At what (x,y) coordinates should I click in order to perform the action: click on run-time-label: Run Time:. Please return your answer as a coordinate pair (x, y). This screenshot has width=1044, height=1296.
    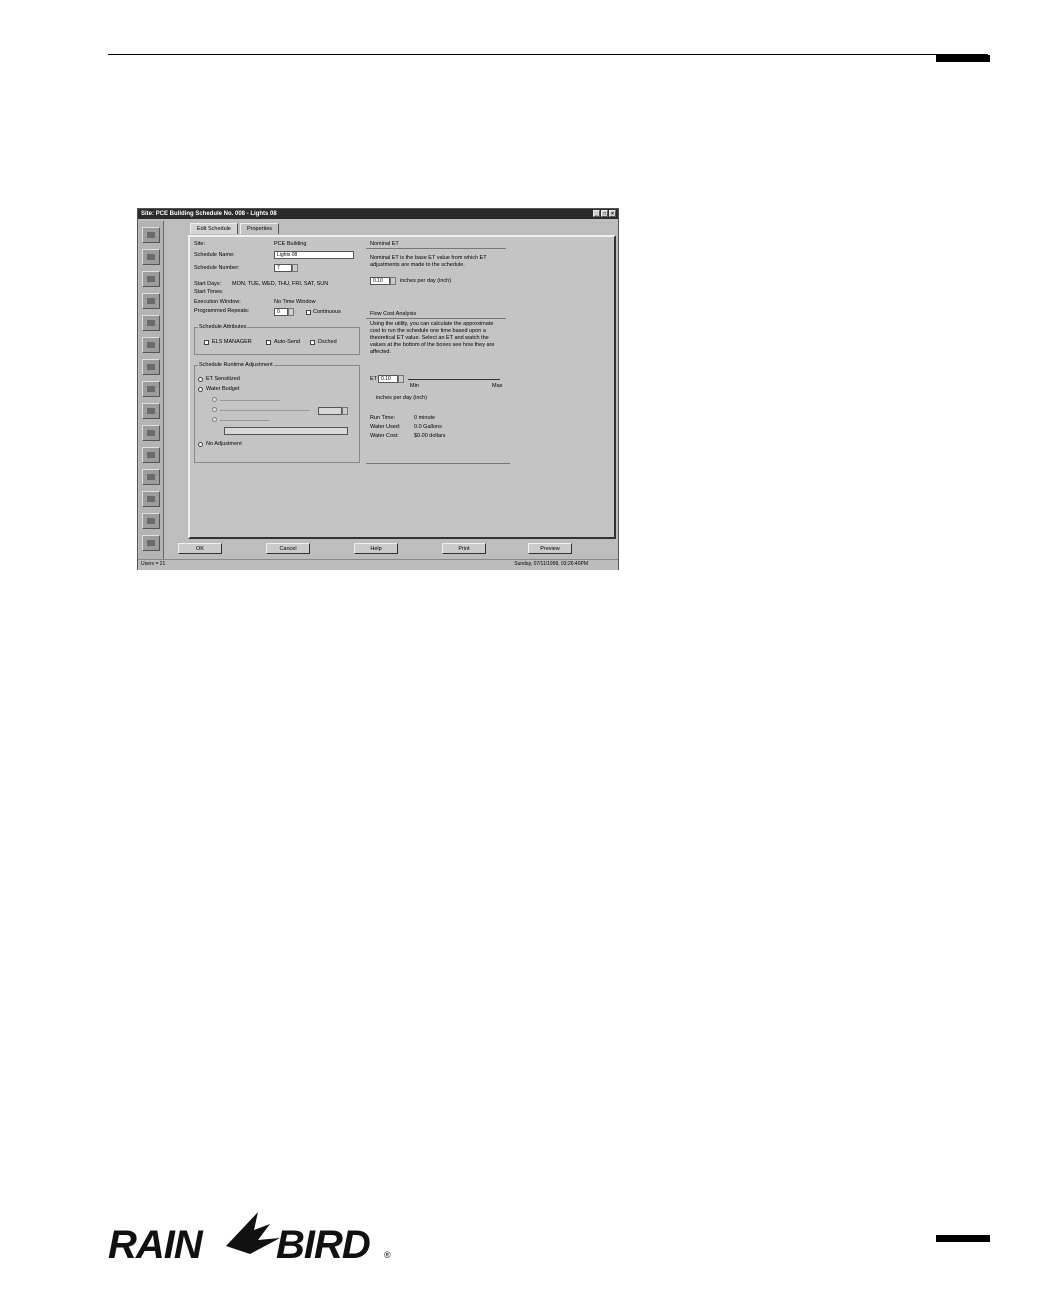
    Looking at the image, I should click on (383, 418).